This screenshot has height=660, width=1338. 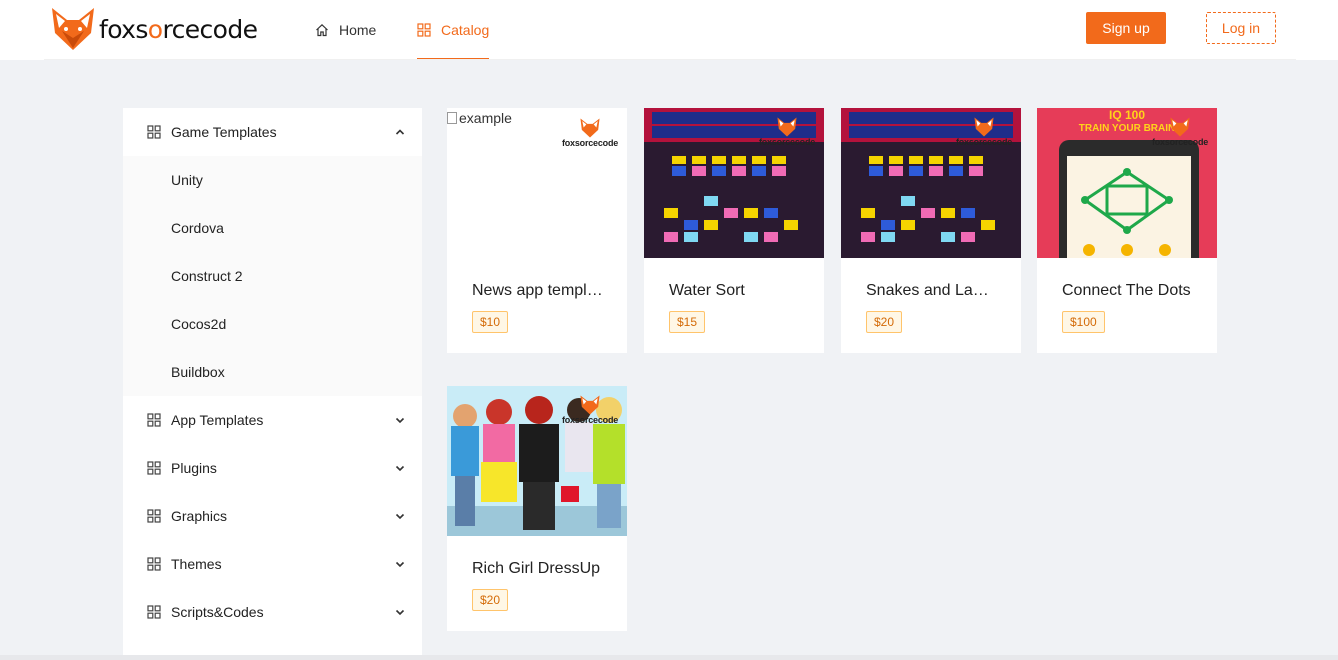 I want to click on product-image: IQ 100 TRAIN YOUR BRAIN foxsorcecode, so click(x=1127, y=183).